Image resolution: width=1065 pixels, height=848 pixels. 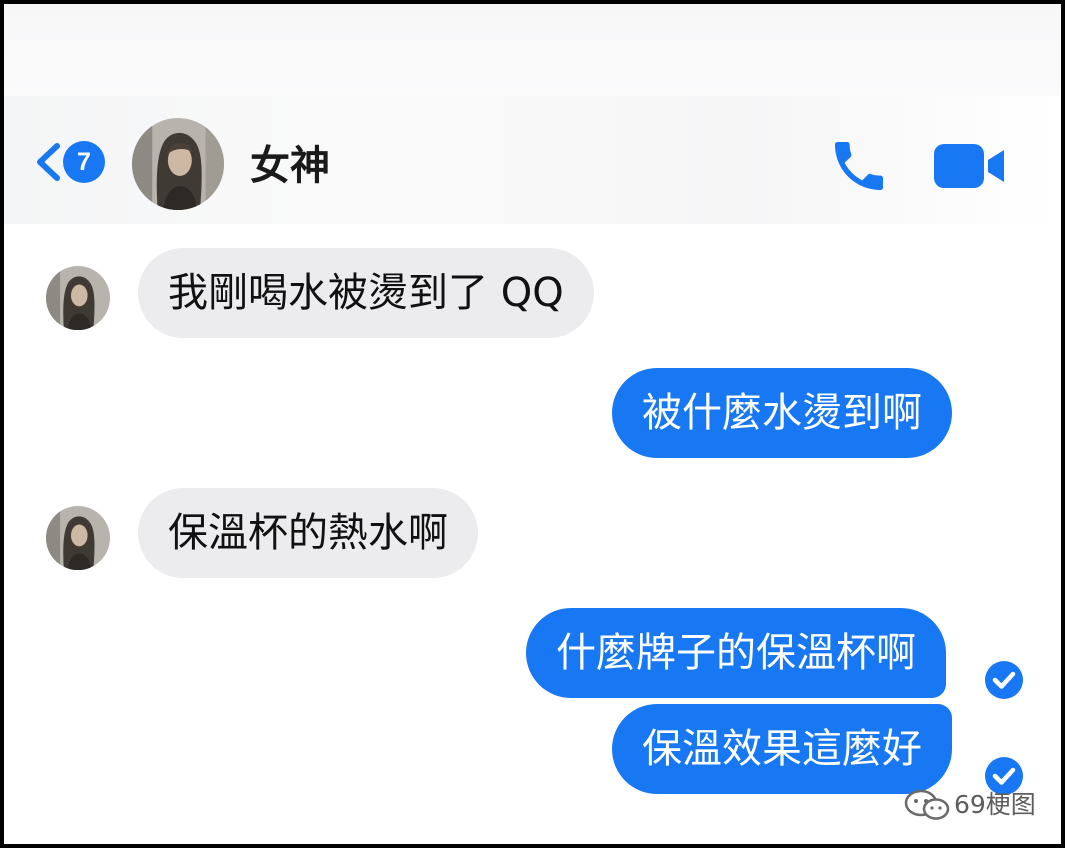 I want to click on chevron-left-icon, so click(x=48, y=162).